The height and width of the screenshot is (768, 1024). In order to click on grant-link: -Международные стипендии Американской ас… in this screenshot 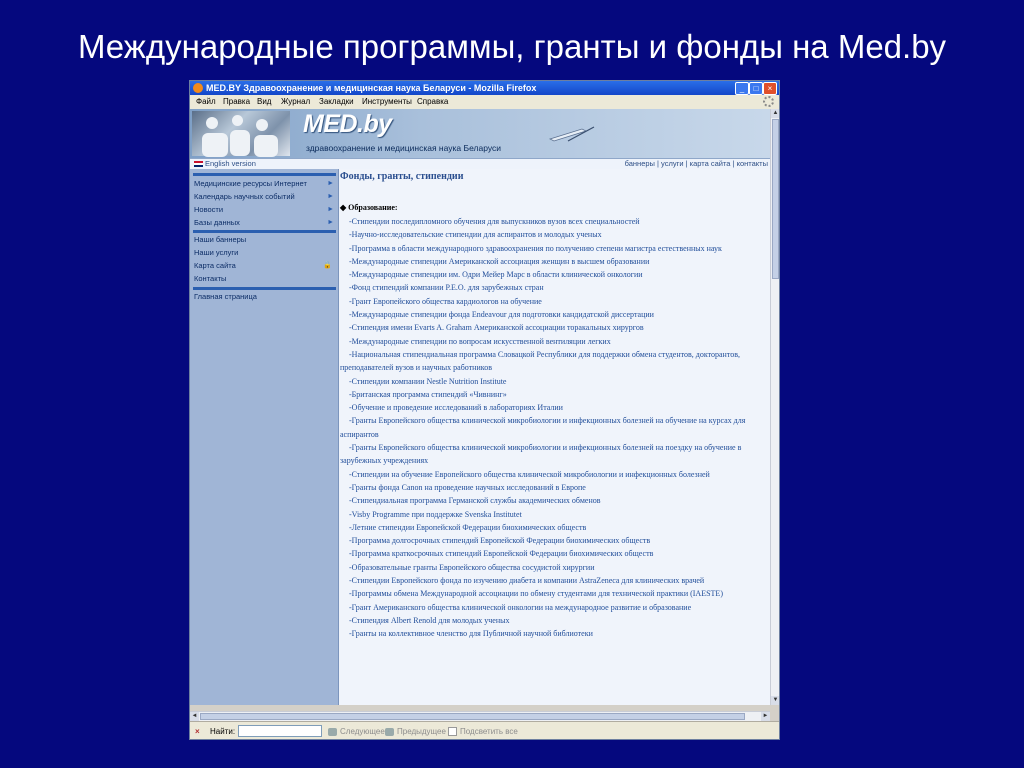, I will do `click(555, 261)`.